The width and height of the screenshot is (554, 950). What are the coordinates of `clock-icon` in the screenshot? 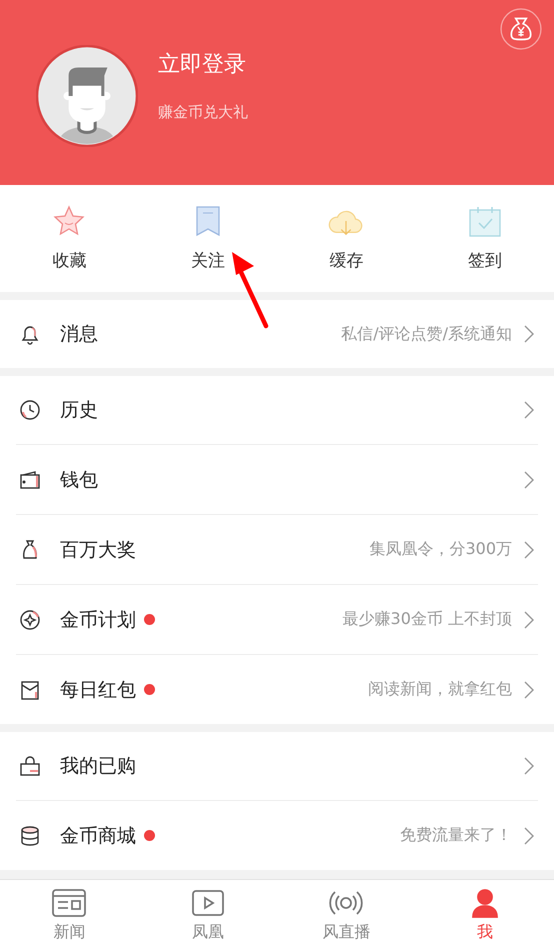 It's located at (30, 410).